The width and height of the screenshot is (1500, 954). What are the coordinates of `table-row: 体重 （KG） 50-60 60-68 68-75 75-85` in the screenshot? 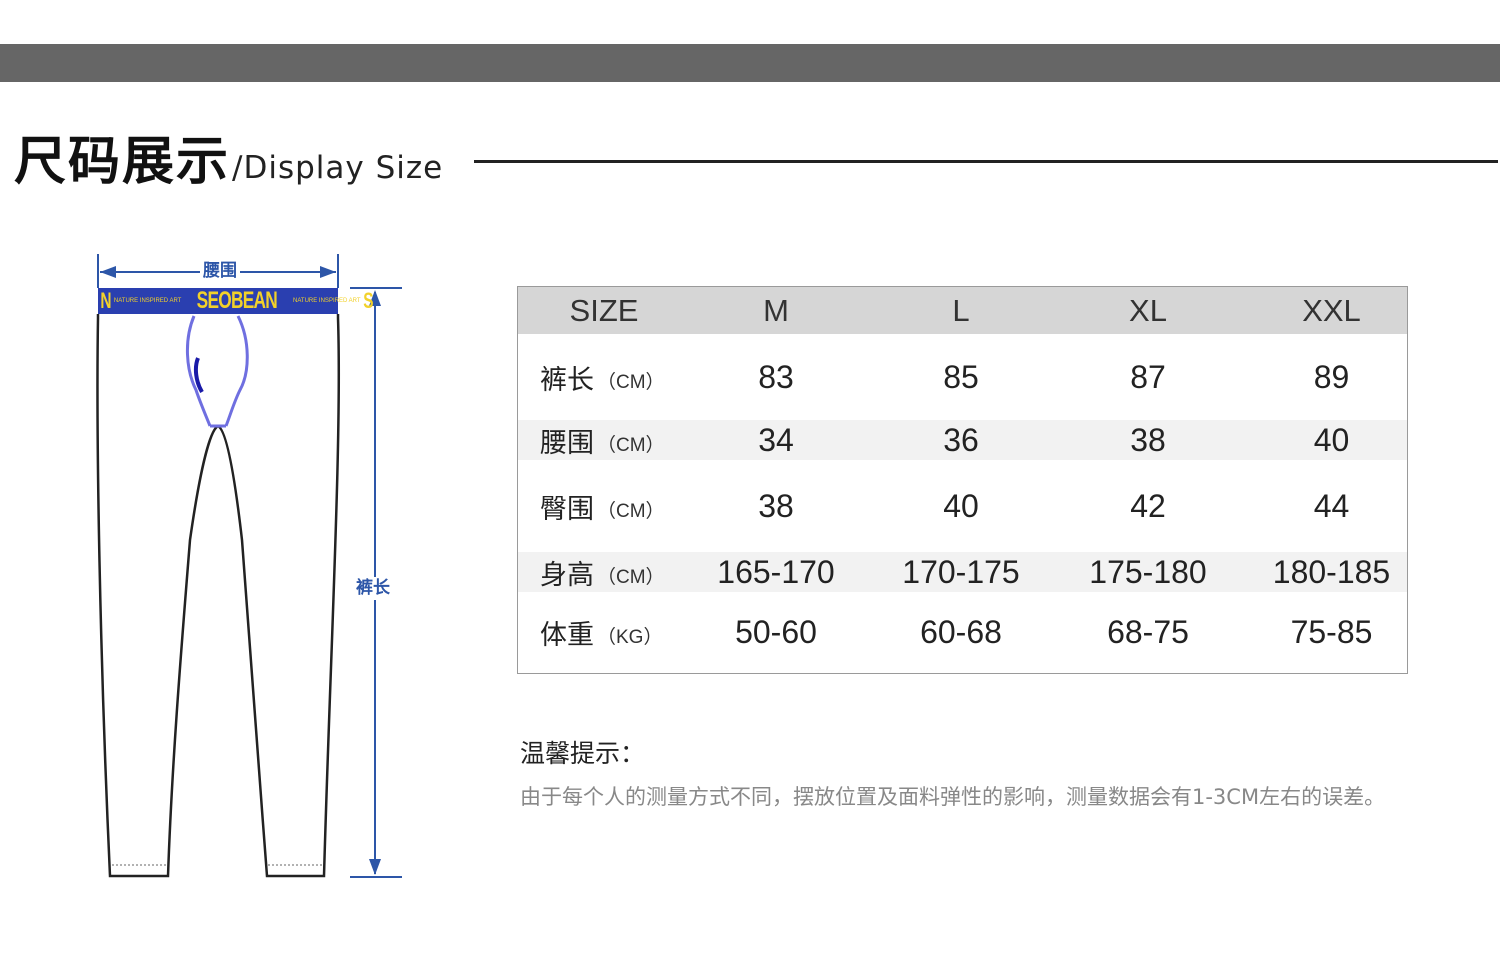 It's located at (962, 632).